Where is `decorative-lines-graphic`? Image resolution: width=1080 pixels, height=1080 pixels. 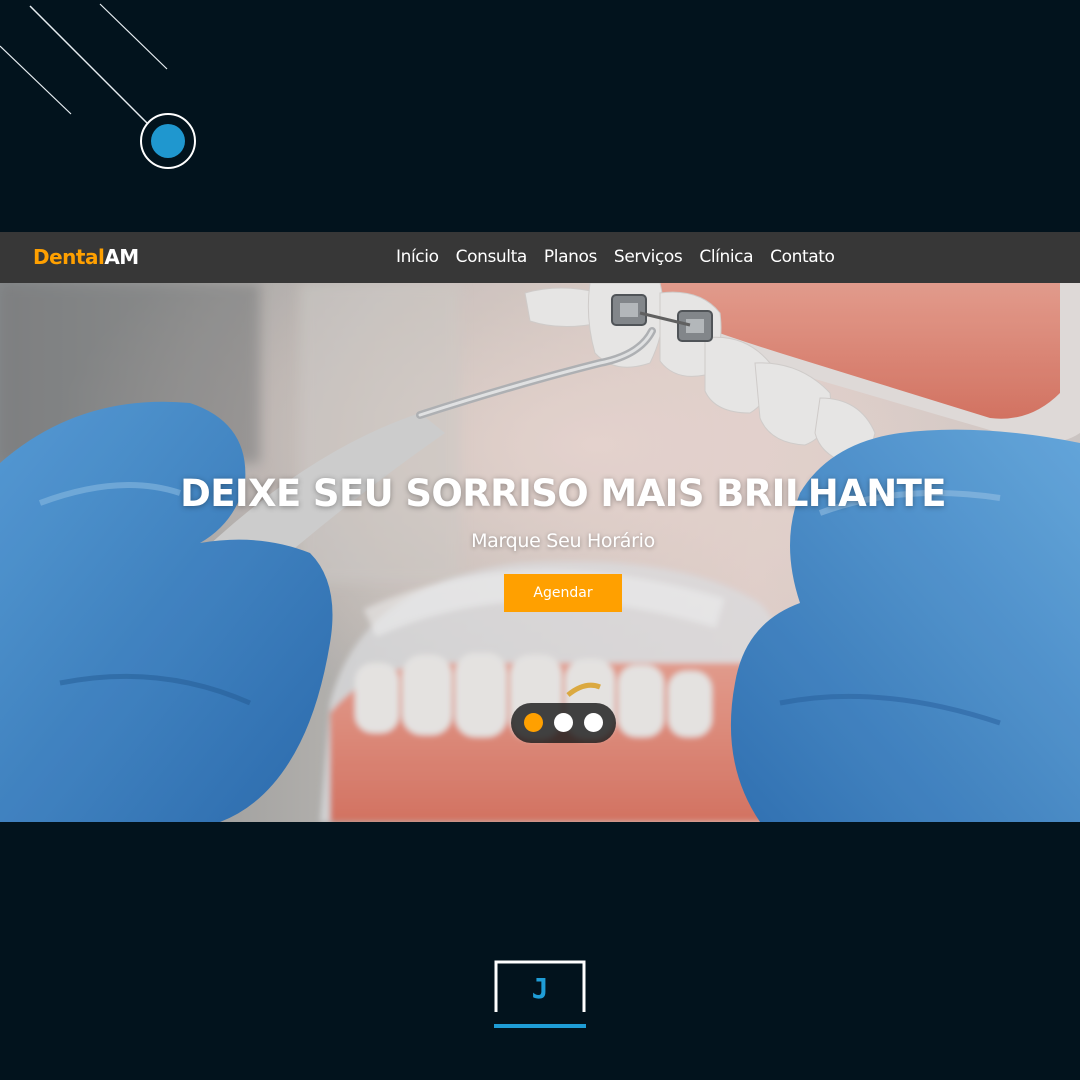
decorative-lines-graphic is located at coordinates (98, 86).